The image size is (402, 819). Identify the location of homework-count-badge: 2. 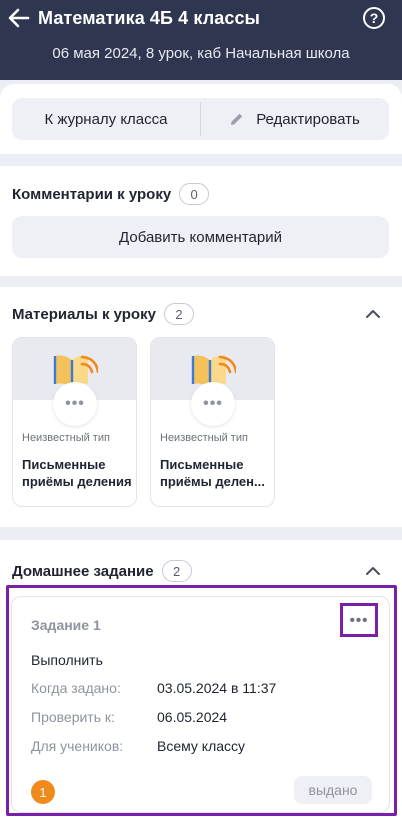
(176, 571).